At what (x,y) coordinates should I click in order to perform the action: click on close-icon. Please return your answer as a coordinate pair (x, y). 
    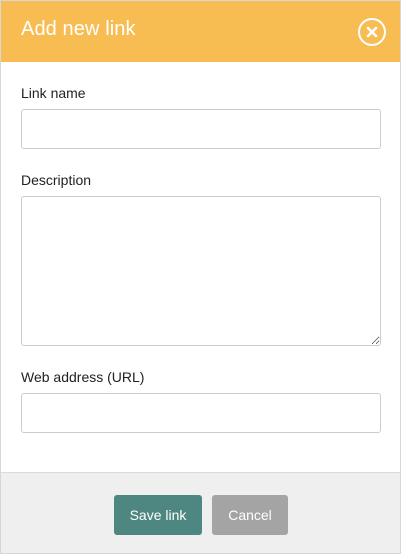
    Looking at the image, I should click on (372, 32).